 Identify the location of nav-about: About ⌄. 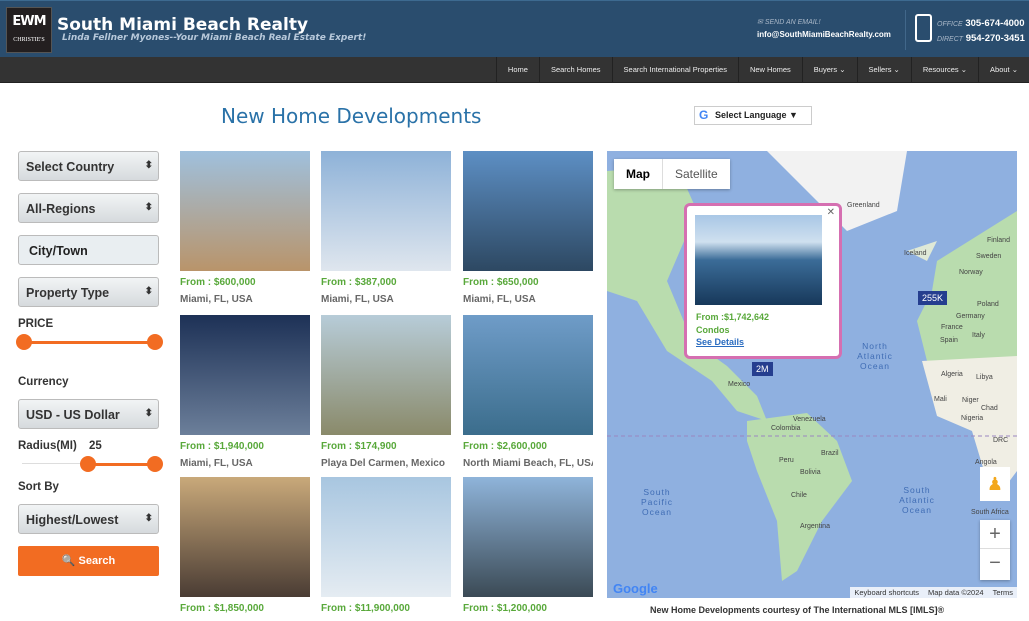
(1003, 69).